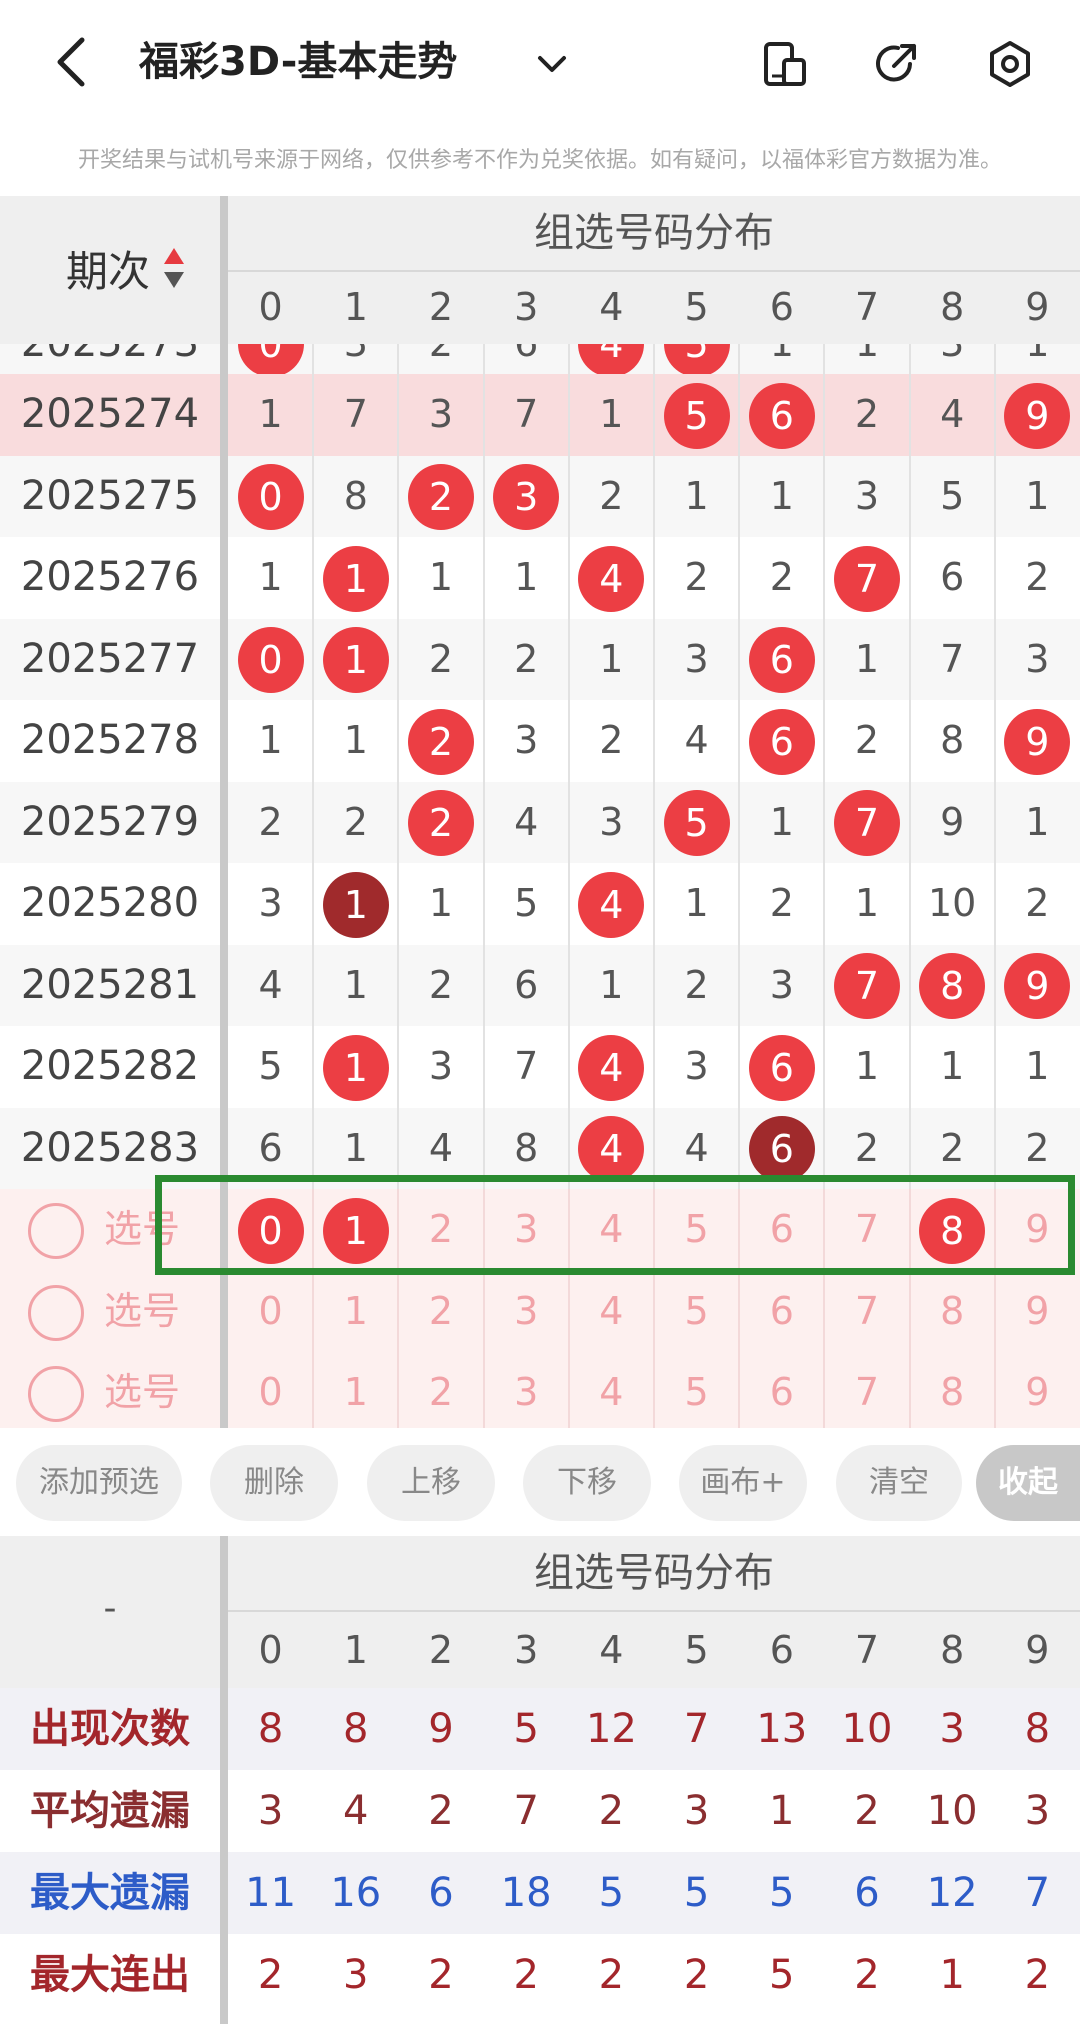 This screenshot has width=1080, height=2024. Describe the element at coordinates (356, 1893) in the screenshot. I see `stats-value: 16` at that location.